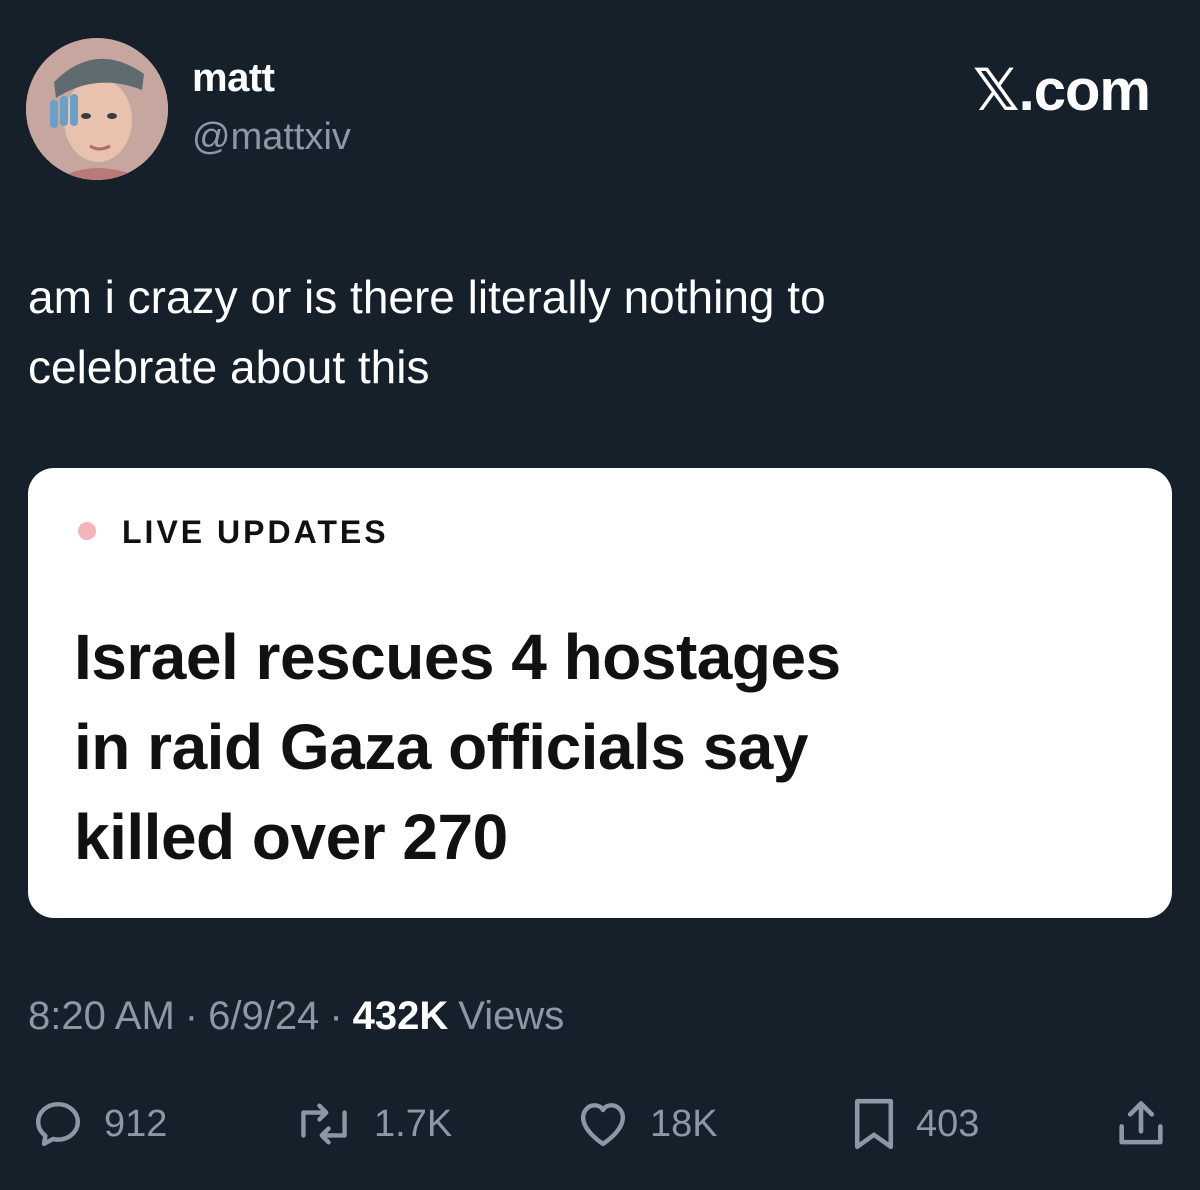 The image size is (1200, 1190). I want to click on tweet-meta: 8:20 AM · 6/9/24 · 432K Views, so click(296, 1016).